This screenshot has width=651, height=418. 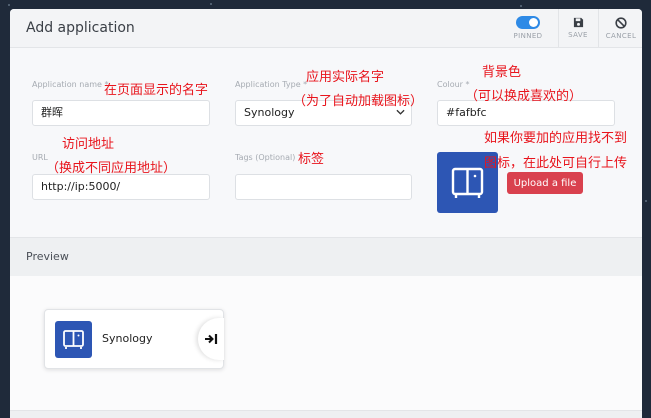 I want to click on application-type-value: Synology, so click(x=269, y=112).